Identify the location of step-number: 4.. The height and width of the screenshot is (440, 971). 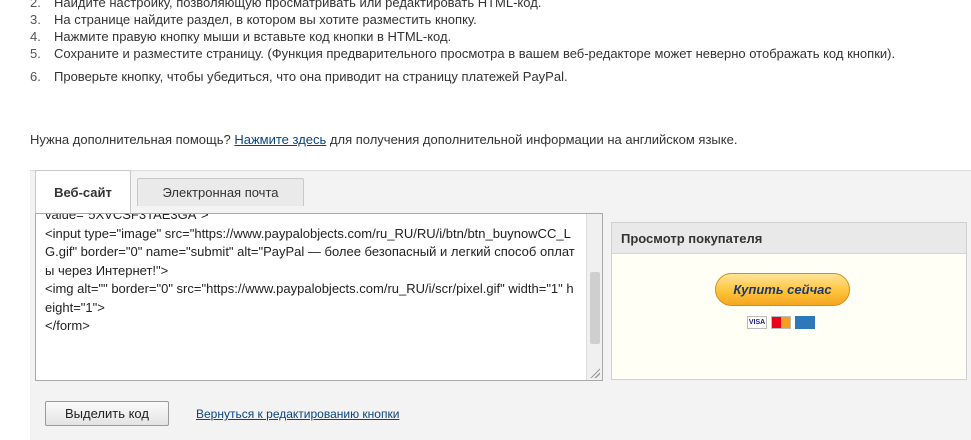
(35, 36).